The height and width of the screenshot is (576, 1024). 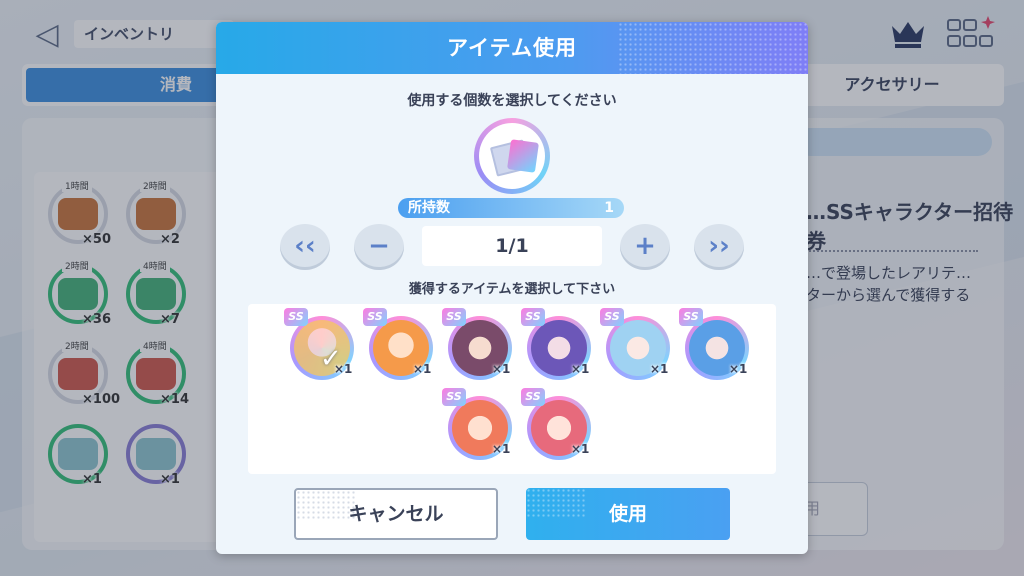 What do you see at coordinates (379, 247) in the screenshot?
I see `decrement-button: −` at bounding box center [379, 247].